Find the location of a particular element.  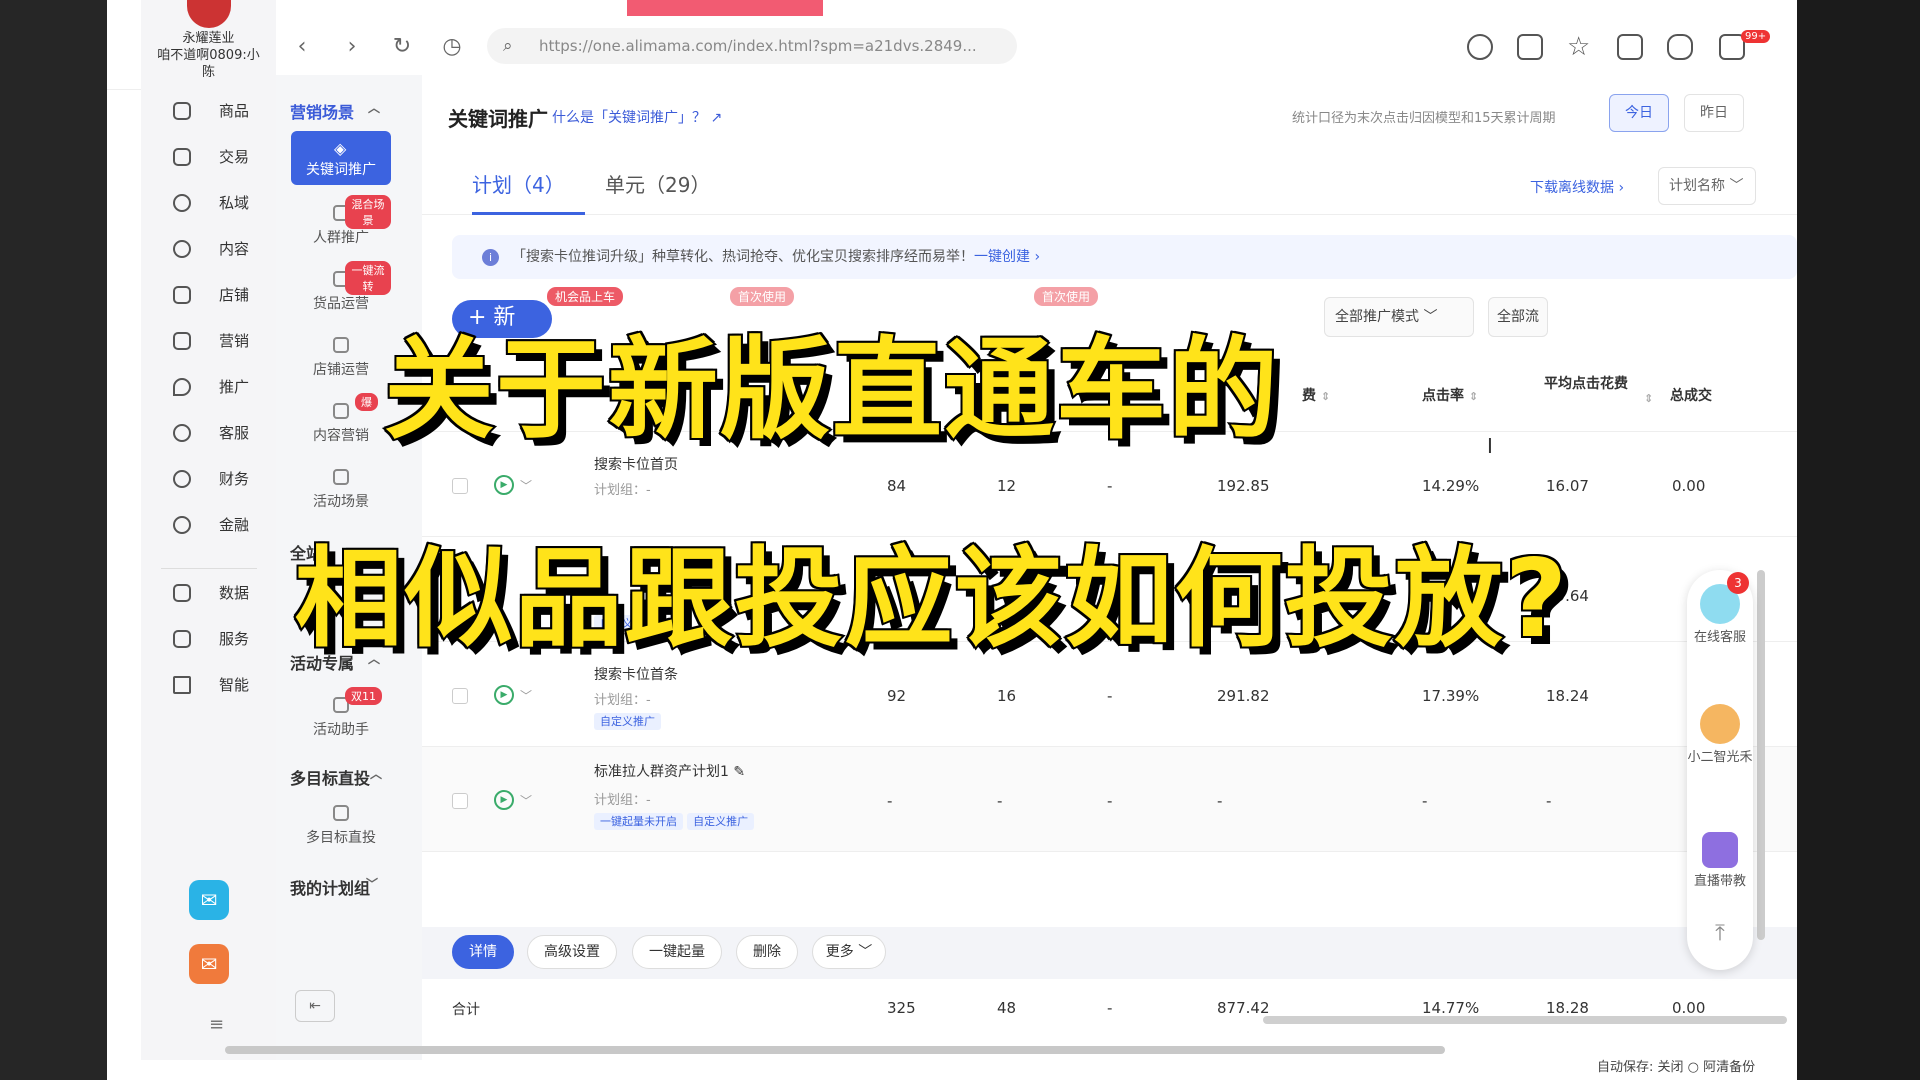

plan-name: 标准拉人群资产计划1 ✎ is located at coordinates (669, 771).